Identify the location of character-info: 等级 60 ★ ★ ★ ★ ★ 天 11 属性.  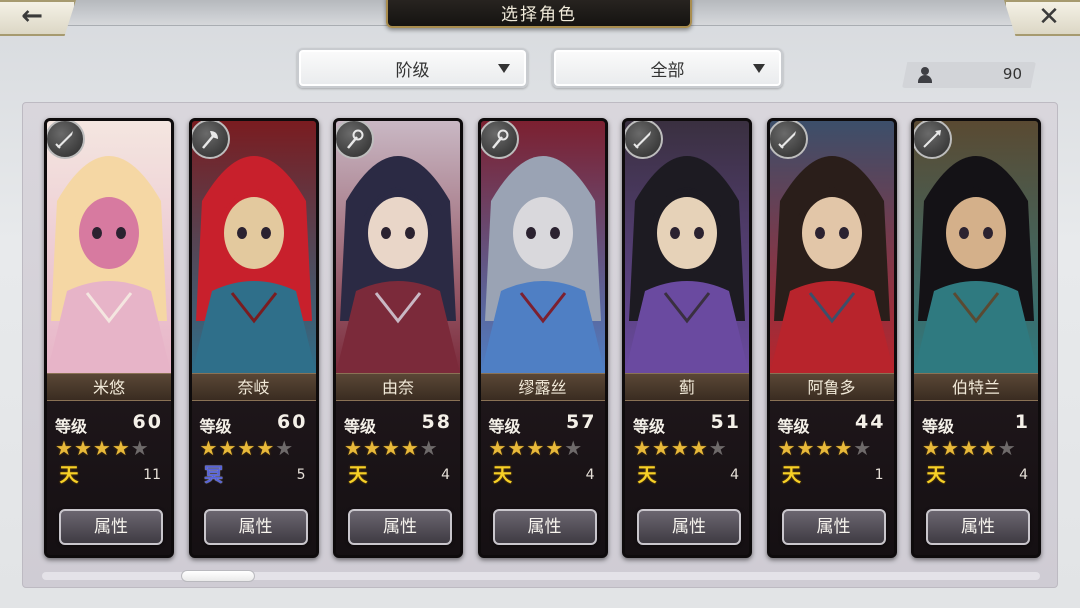
(109, 478).